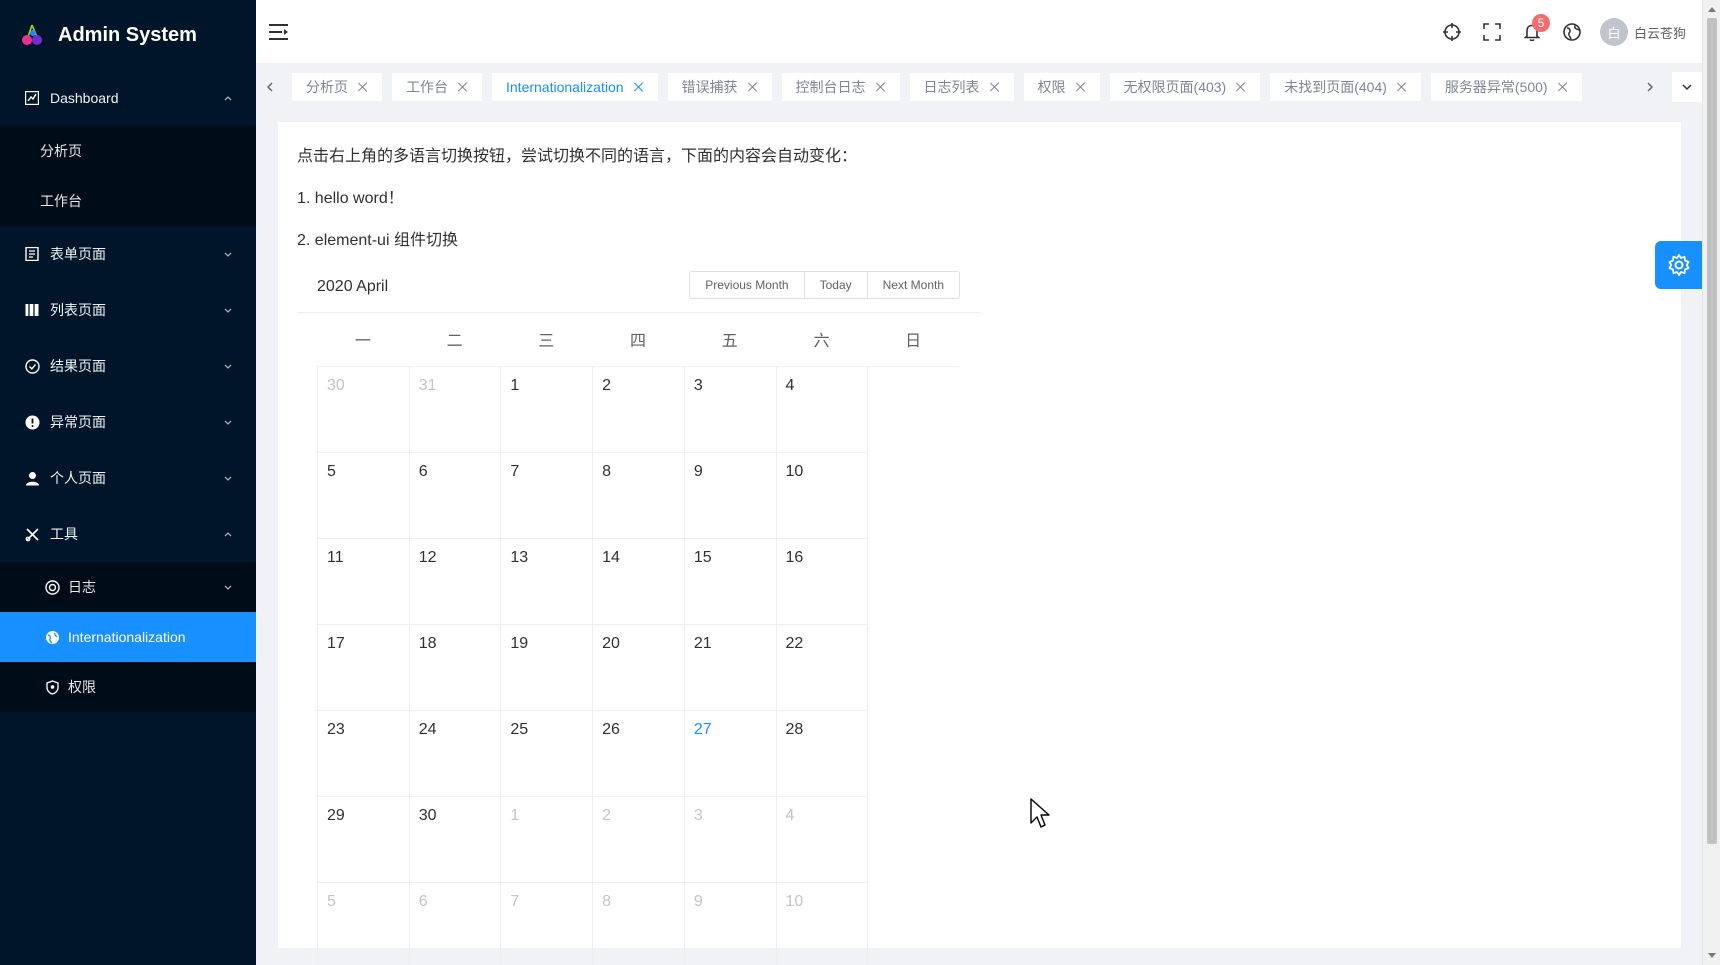  What do you see at coordinates (455, 410) in the screenshot?
I see `calendar-day: 31` at bounding box center [455, 410].